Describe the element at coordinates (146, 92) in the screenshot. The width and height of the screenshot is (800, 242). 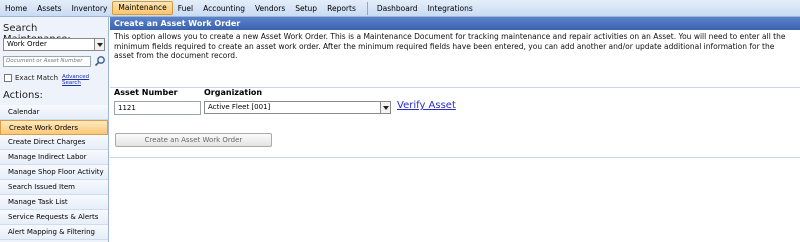
I see `asset-number-label: Asset Number` at that location.